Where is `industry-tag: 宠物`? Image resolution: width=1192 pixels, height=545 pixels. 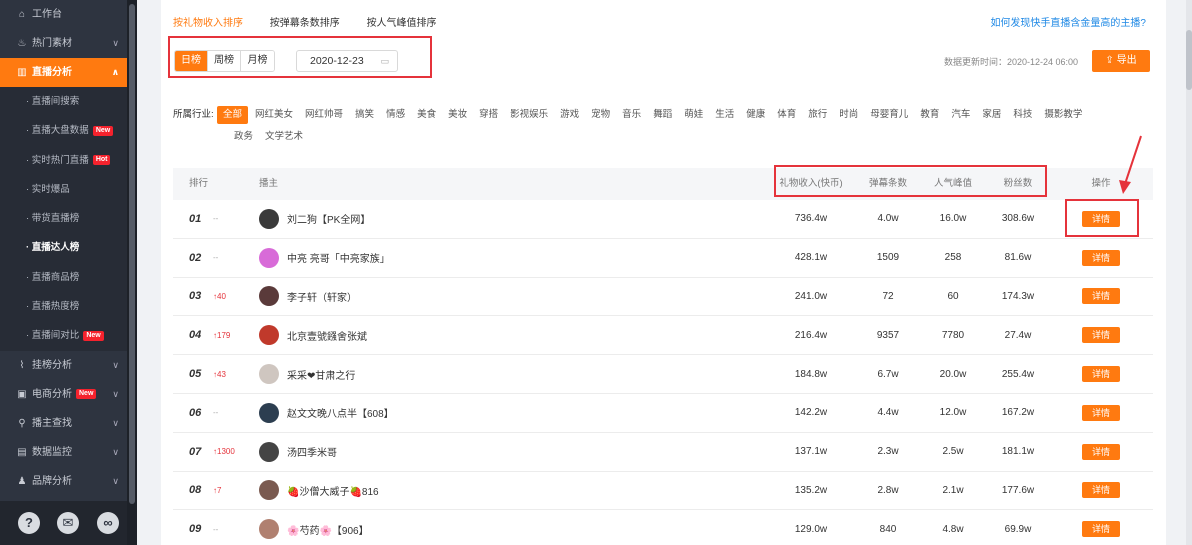 industry-tag: 宠物 is located at coordinates (600, 115).